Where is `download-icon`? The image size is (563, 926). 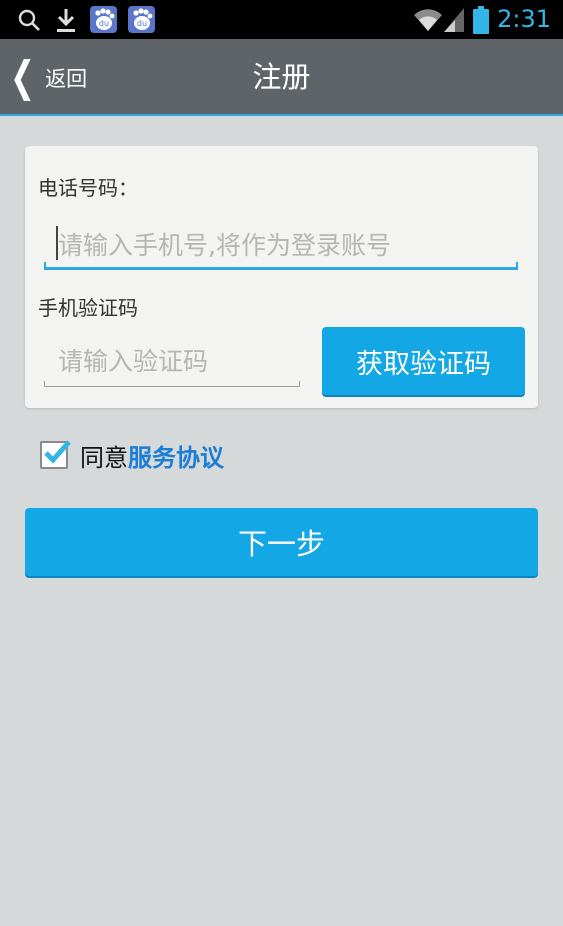 download-icon is located at coordinates (66, 19).